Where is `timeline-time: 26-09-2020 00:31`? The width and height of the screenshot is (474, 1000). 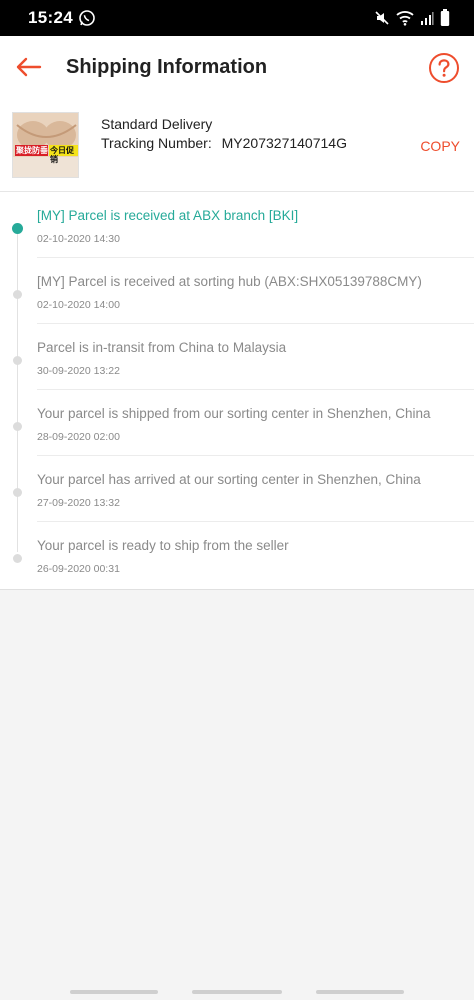 timeline-time: 26-09-2020 00:31 is located at coordinates (78, 569).